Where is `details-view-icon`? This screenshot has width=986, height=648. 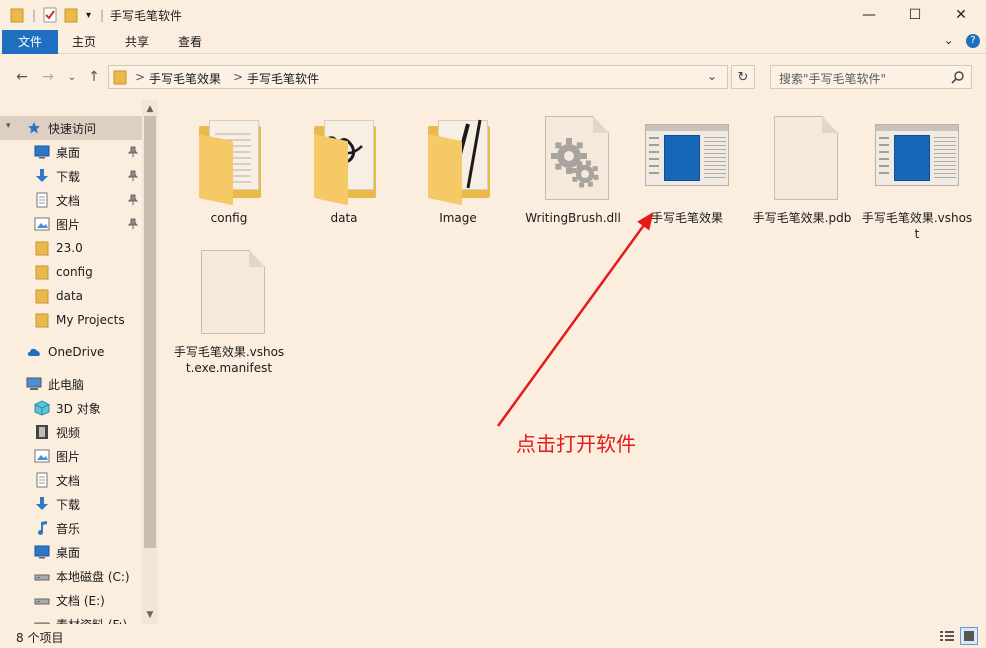 details-view-icon is located at coordinates (947, 636).